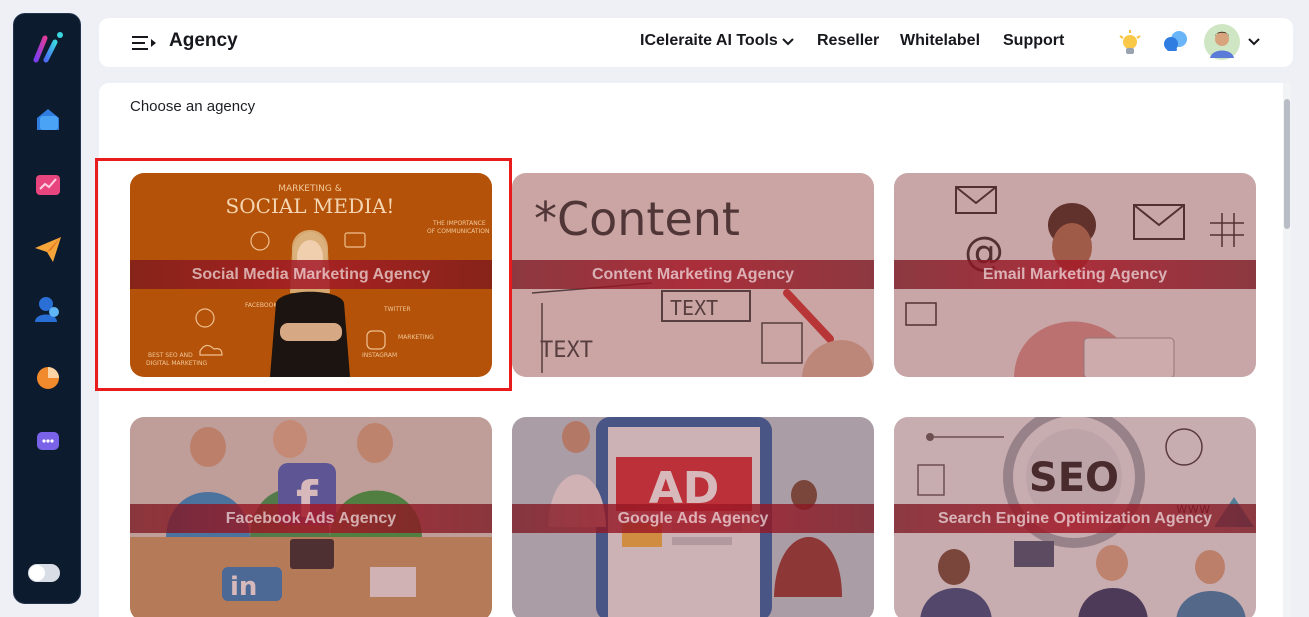 The image size is (1309, 617). I want to click on send-icon, so click(48, 249).